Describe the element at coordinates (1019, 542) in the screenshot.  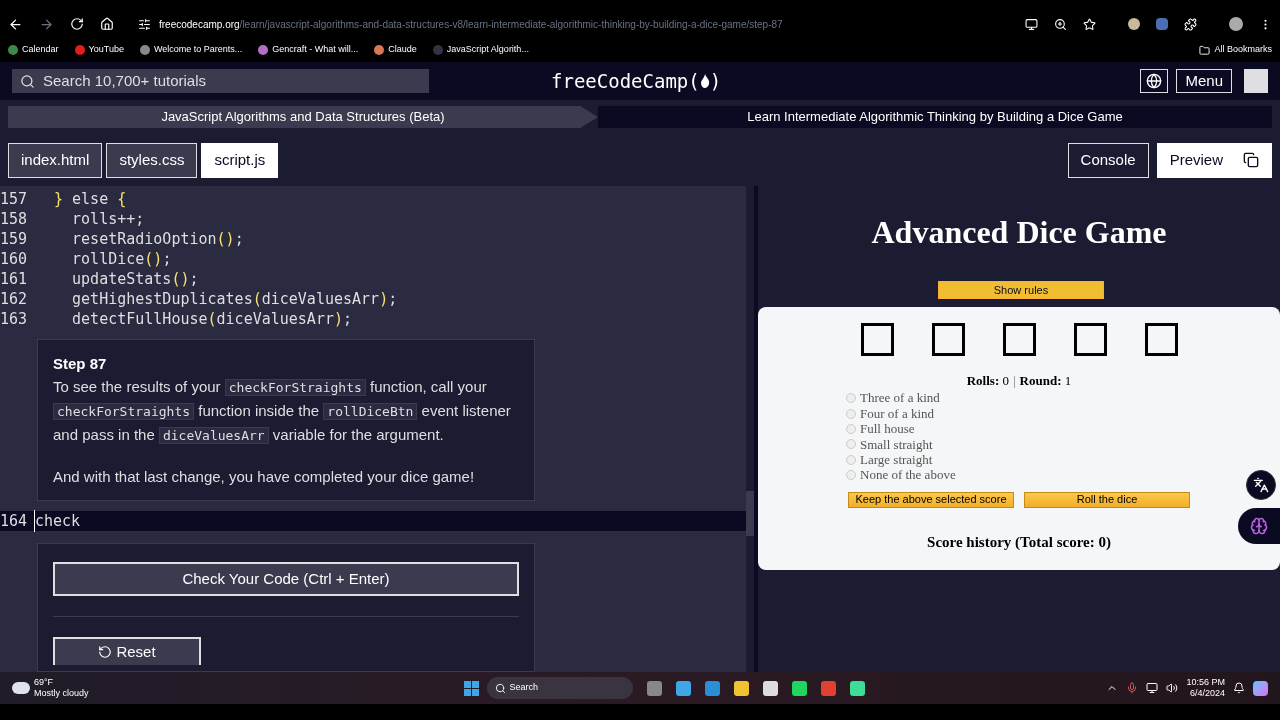
I see `score-history: Score history (Total score: 0)` at that location.